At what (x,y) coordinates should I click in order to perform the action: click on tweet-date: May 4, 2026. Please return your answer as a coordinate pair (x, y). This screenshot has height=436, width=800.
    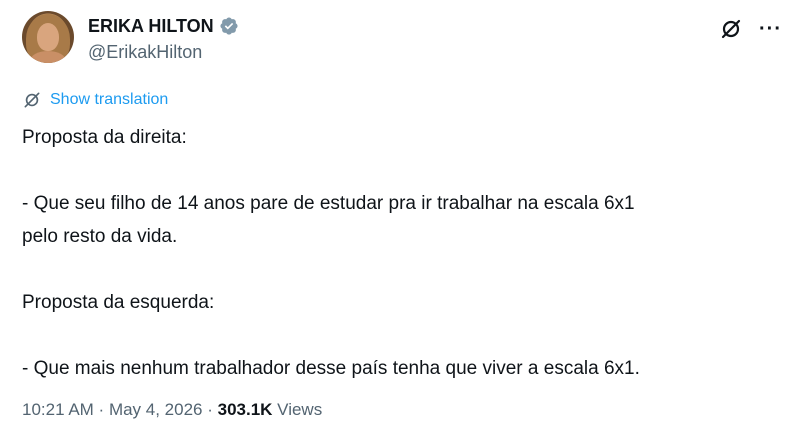
    Looking at the image, I should click on (156, 409).